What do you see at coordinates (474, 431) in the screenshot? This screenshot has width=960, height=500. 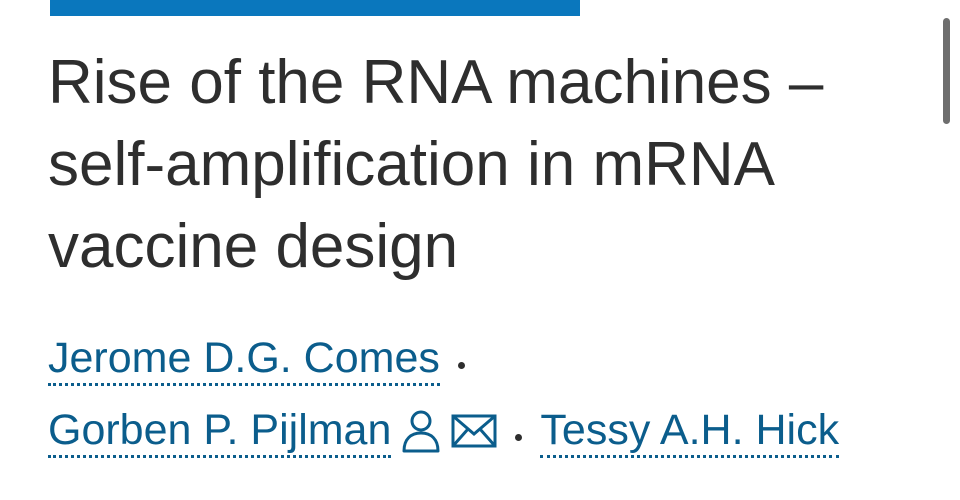 I see `envelope-icon` at bounding box center [474, 431].